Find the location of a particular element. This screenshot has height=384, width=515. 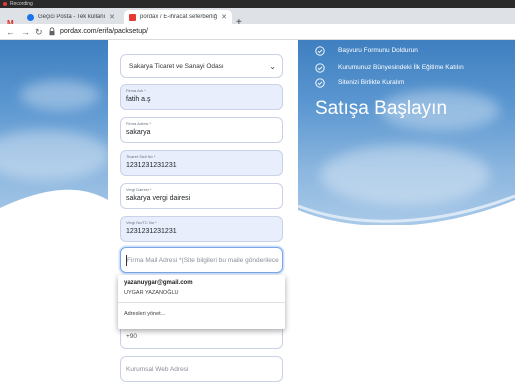

recording-bar: Recording is located at coordinates (257, 4).